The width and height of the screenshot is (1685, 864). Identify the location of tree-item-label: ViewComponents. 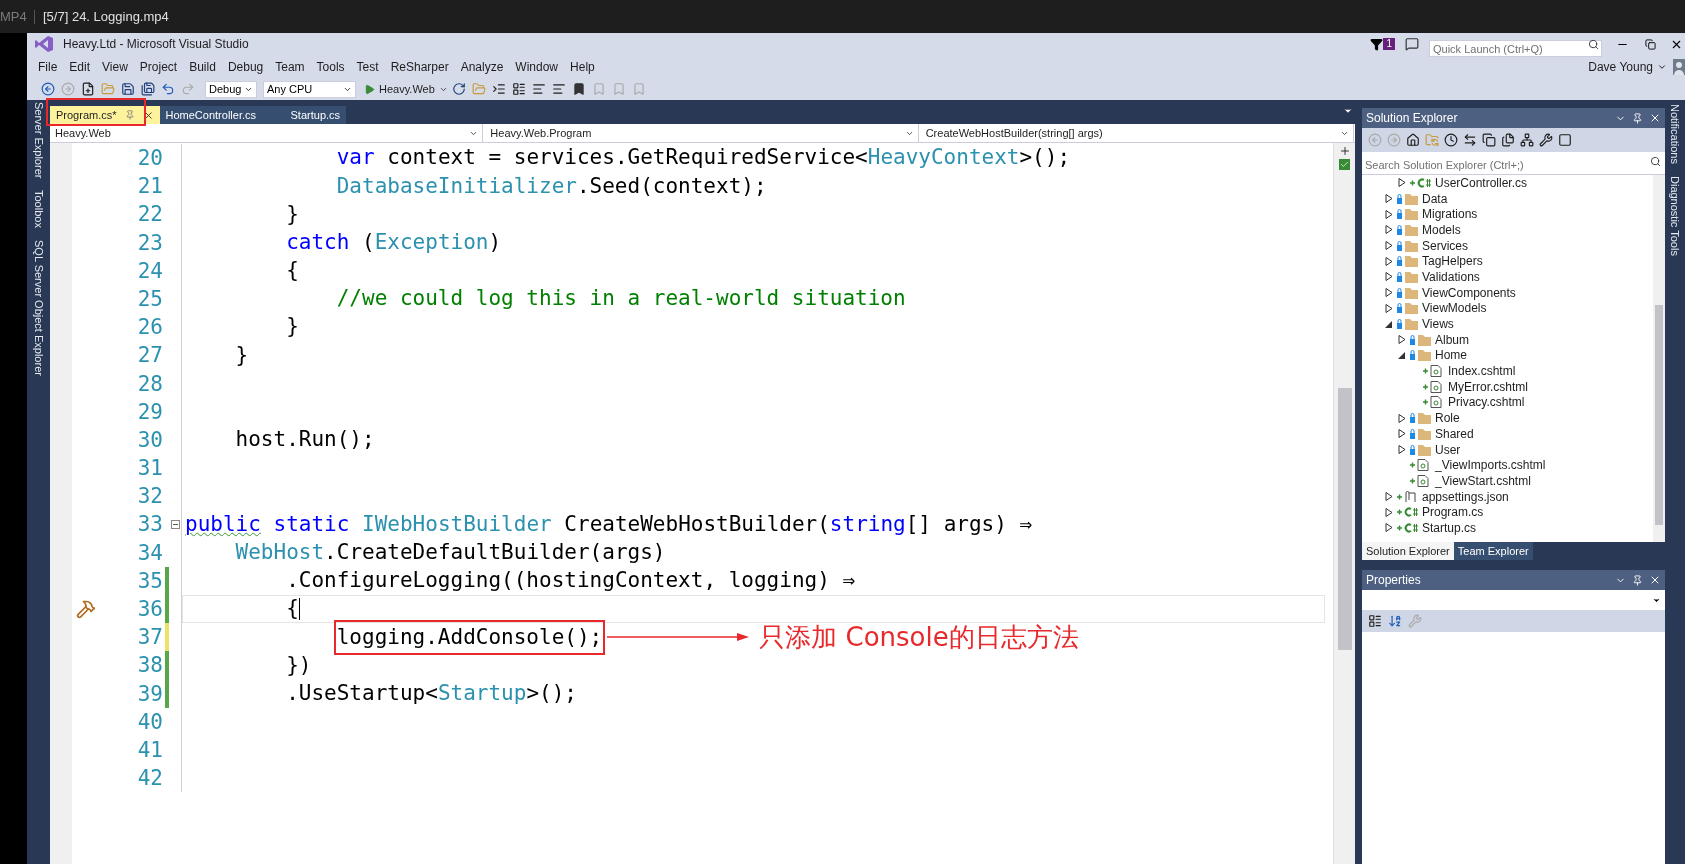
(1469, 292).